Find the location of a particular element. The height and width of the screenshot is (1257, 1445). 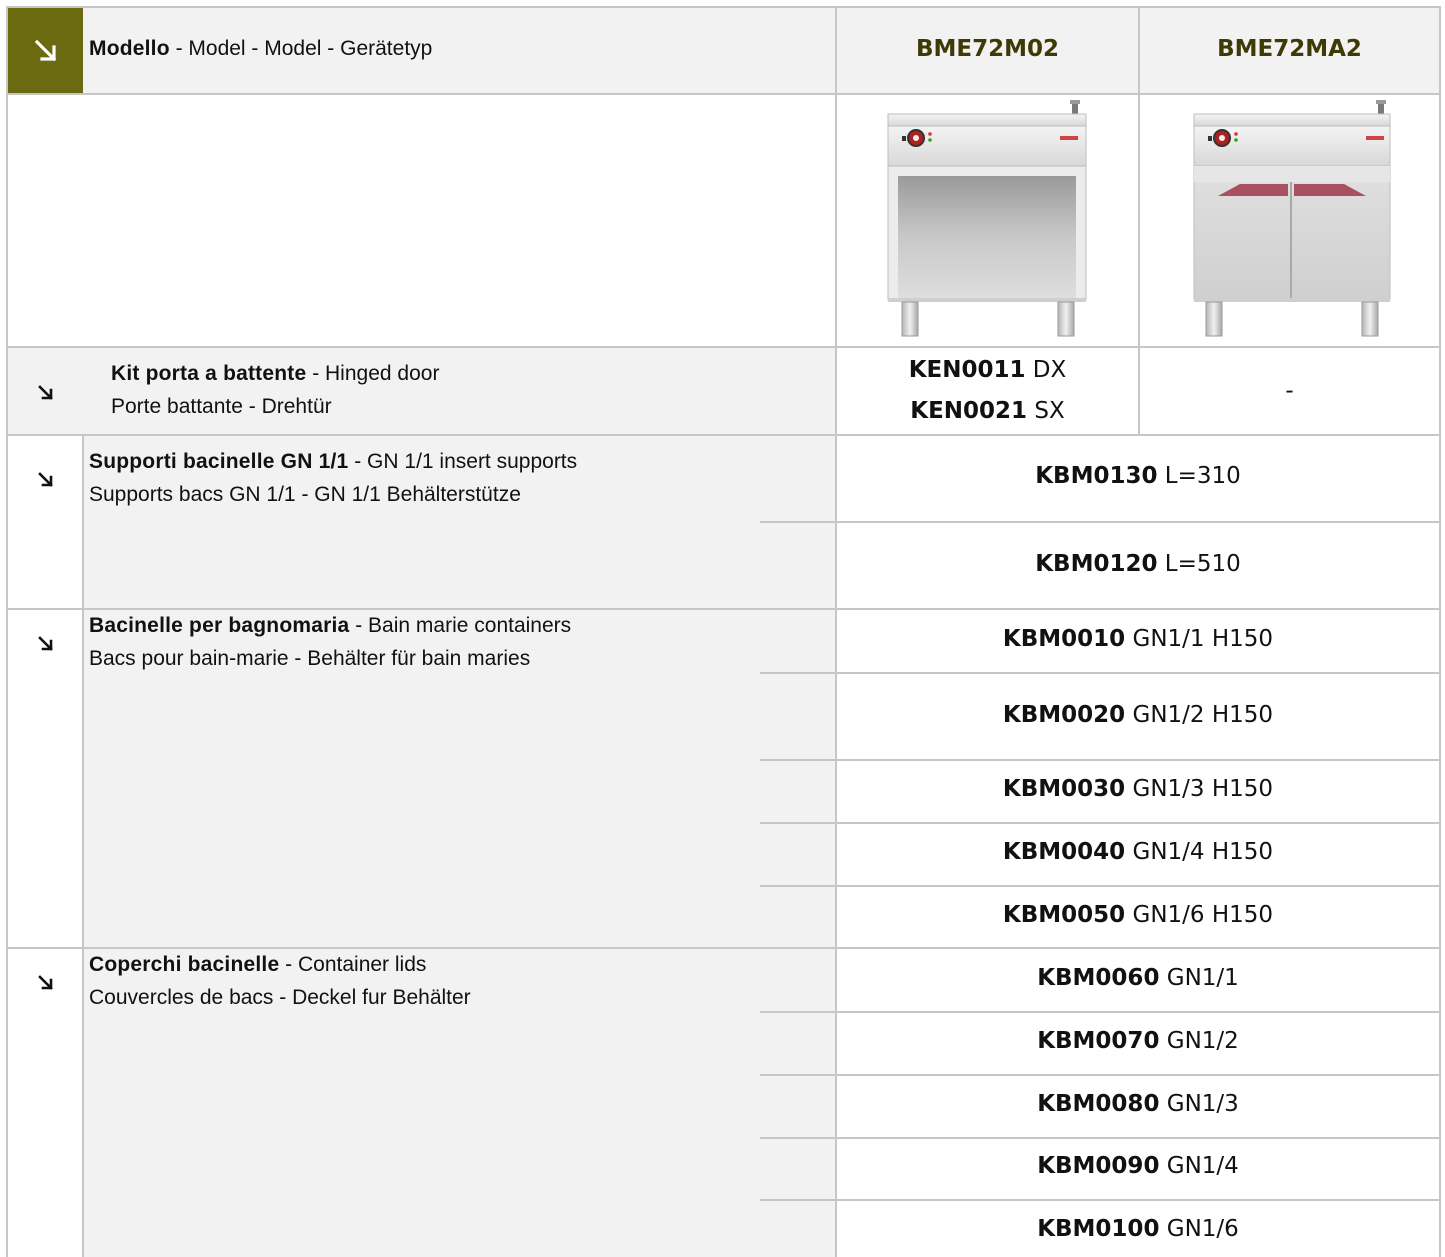

accessory-label-lids: Coperchi bacinelle - Container lids is located at coordinates (258, 964).